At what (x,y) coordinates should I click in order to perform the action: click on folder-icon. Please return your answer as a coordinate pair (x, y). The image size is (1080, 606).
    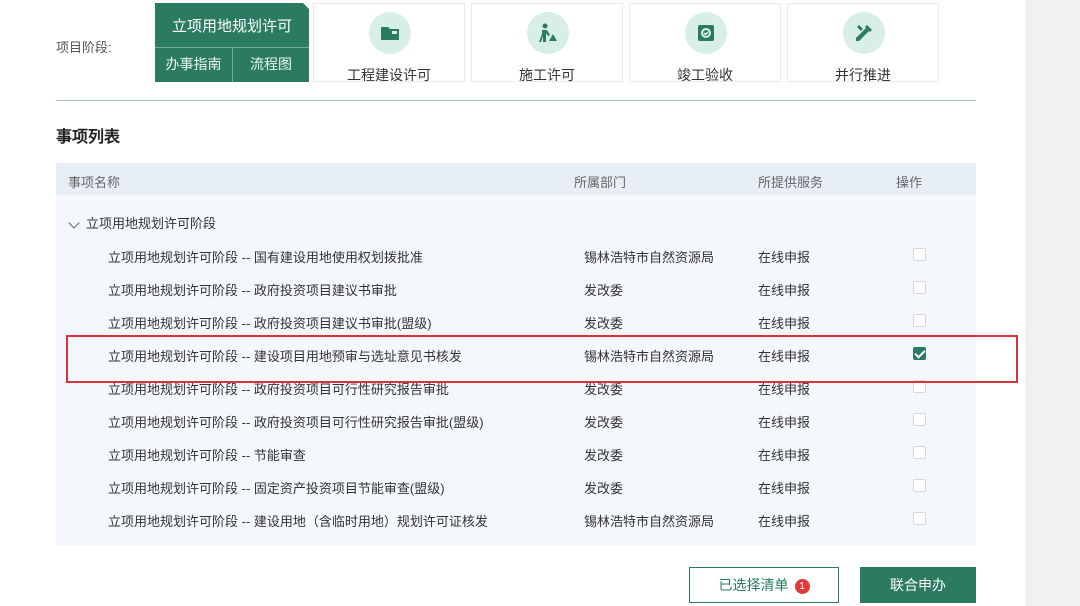
    Looking at the image, I should click on (390, 33).